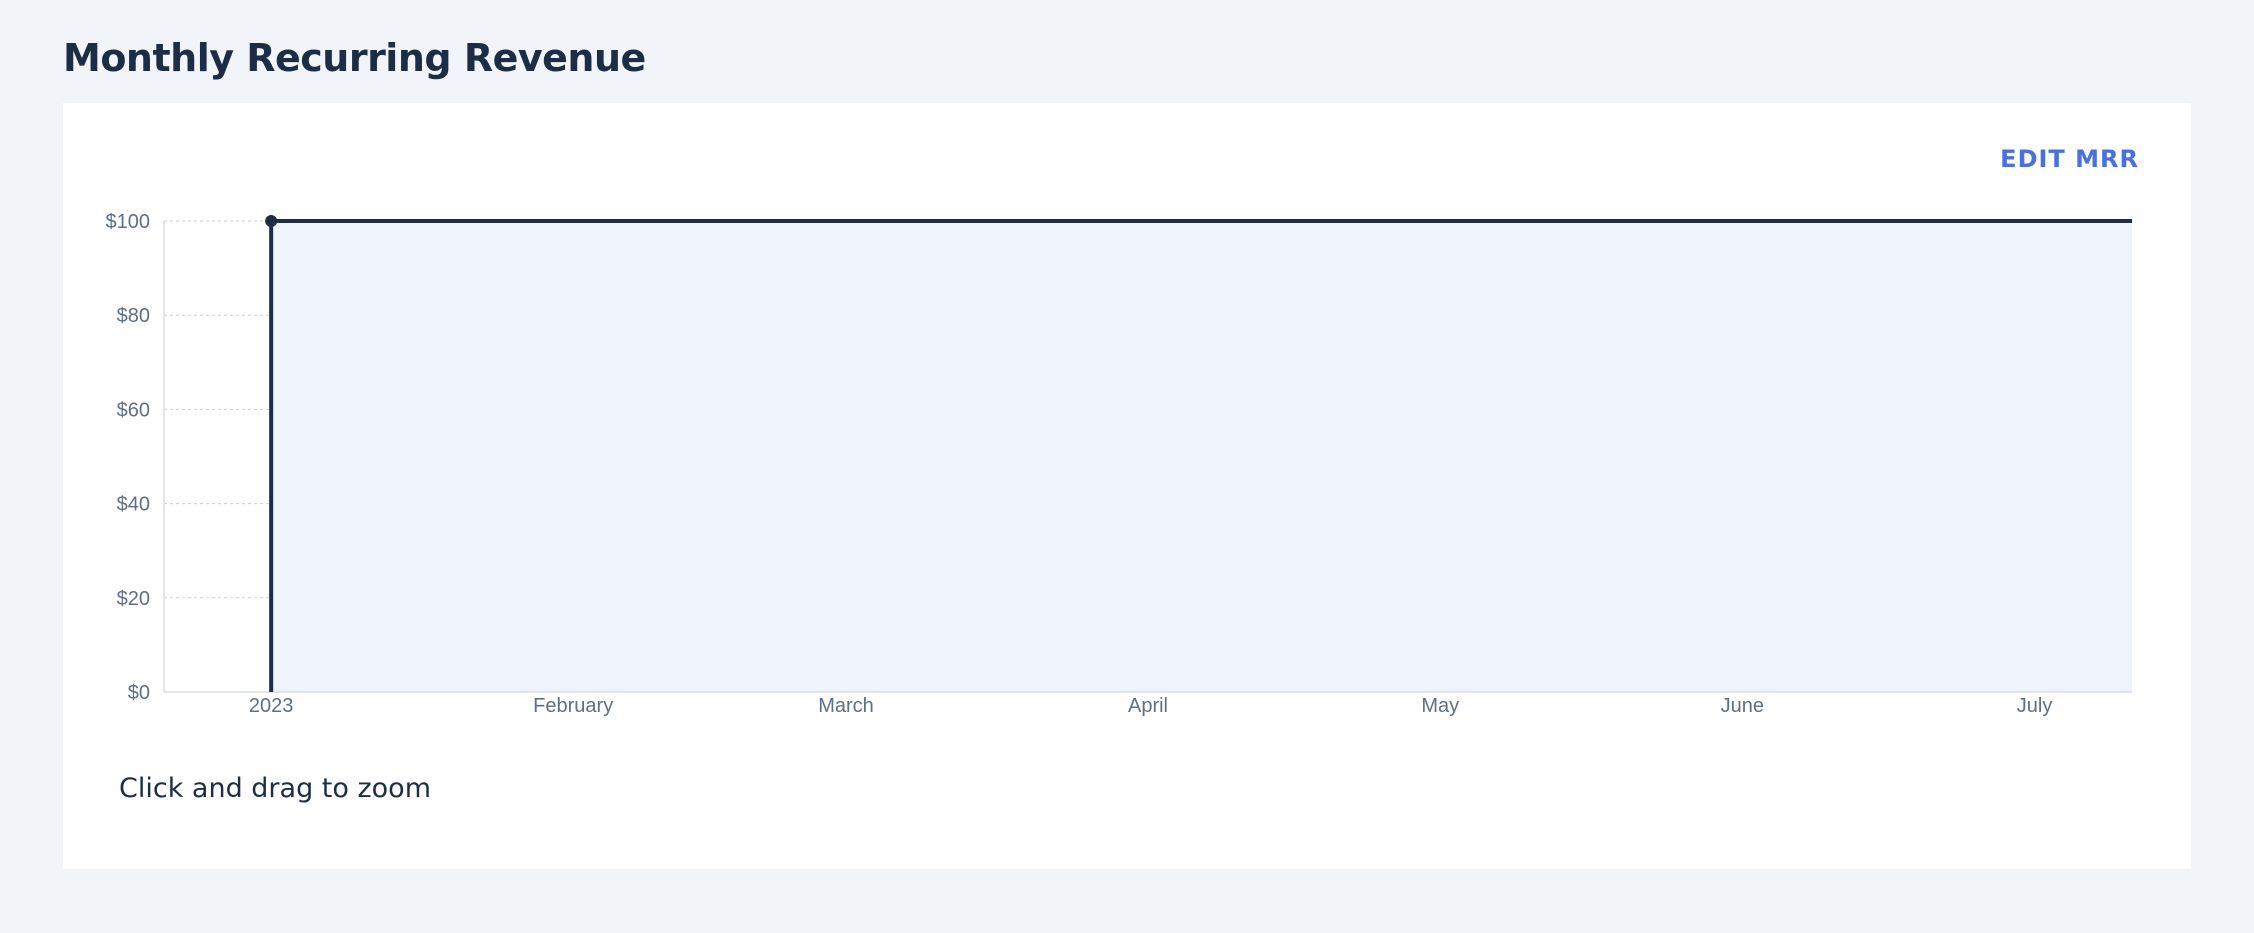 This screenshot has width=2254, height=933. Describe the element at coordinates (133, 410) in the screenshot. I see `y-tick-label: $60` at that location.